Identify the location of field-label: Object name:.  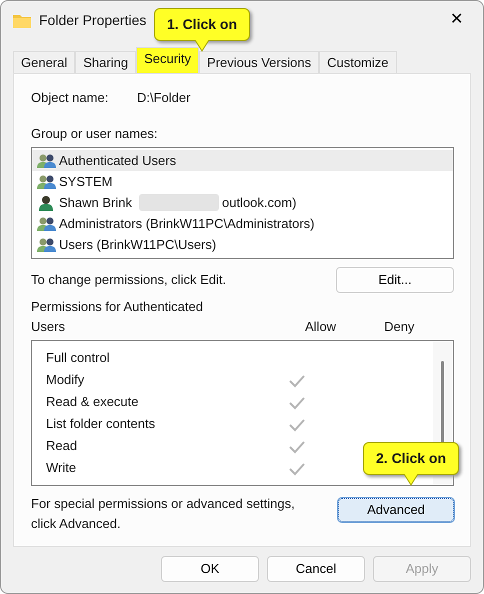
(70, 98).